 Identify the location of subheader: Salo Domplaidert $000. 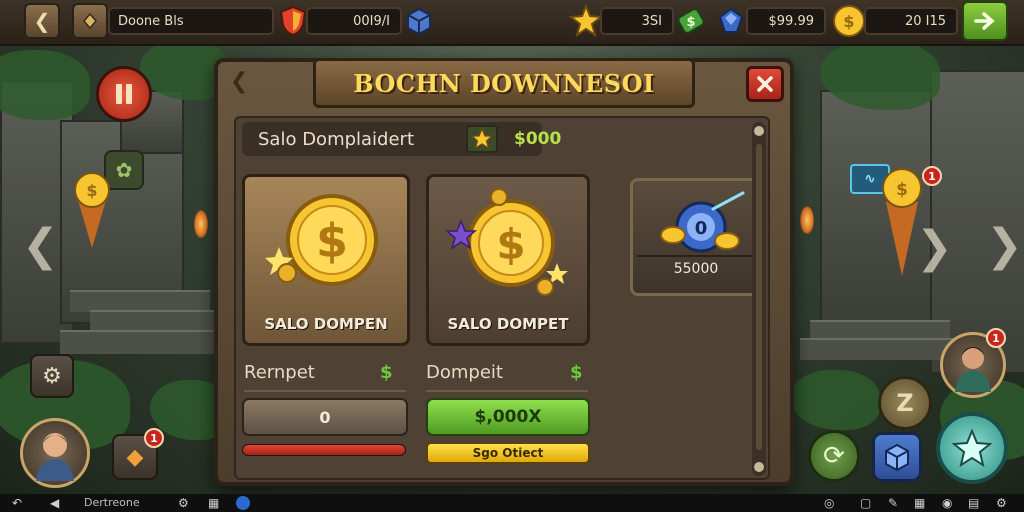
(401, 139).